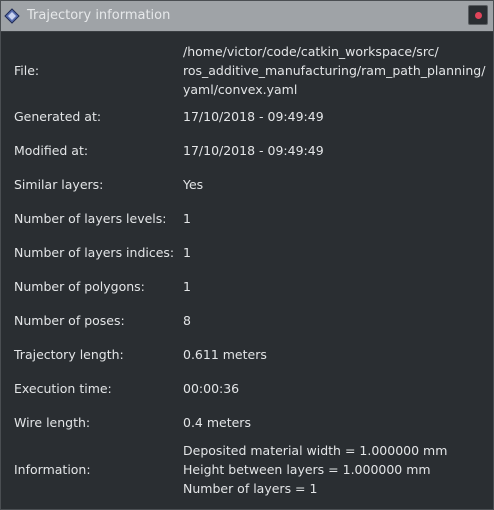  Describe the element at coordinates (311, 51) in the screenshot. I see `file-path-line: /home/victor/code/catkin_workspace/src/` at that location.